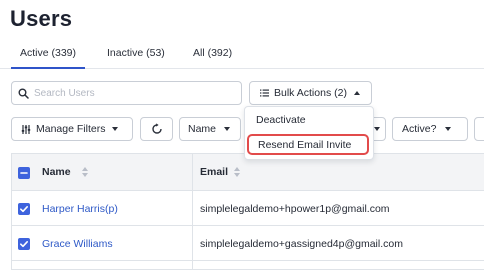 This screenshot has width=484, height=270. Describe the element at coordinates (356, 93) in the screenshot. I see `caret-up-icon` at that location.